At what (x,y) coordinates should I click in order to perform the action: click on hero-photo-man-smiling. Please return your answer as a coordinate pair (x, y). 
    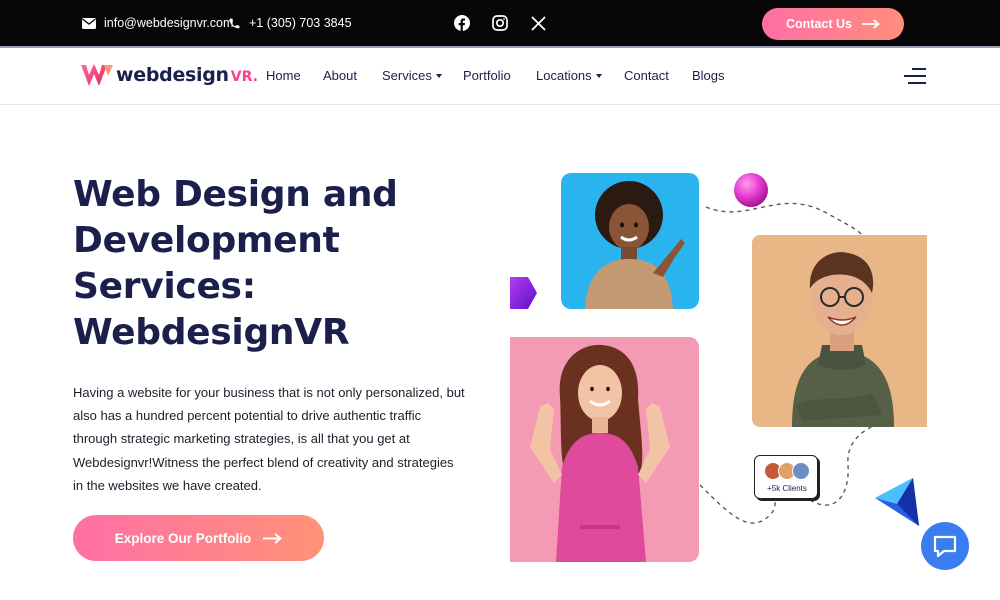
    Looking at the image, I should click on (839, 331).